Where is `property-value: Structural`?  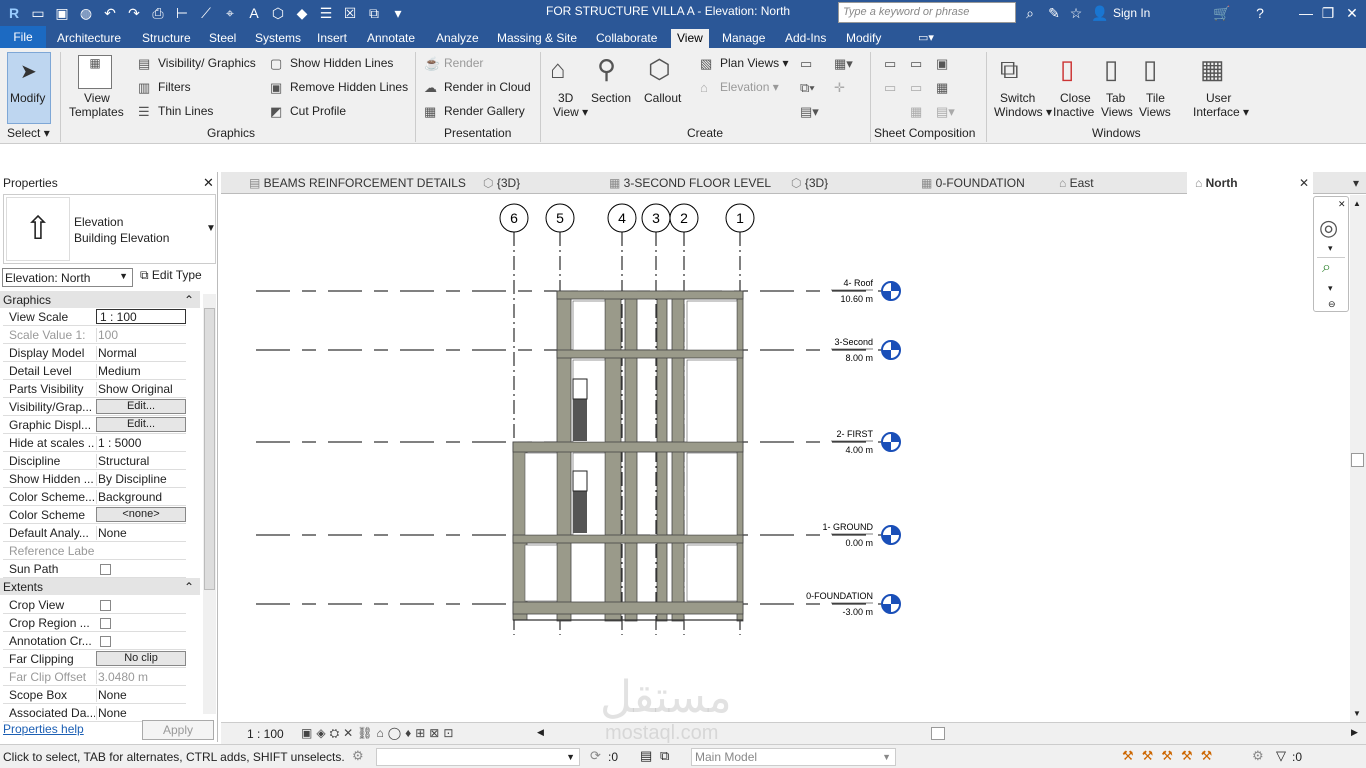 property-value: Structural is located at coordinates (141, 461).